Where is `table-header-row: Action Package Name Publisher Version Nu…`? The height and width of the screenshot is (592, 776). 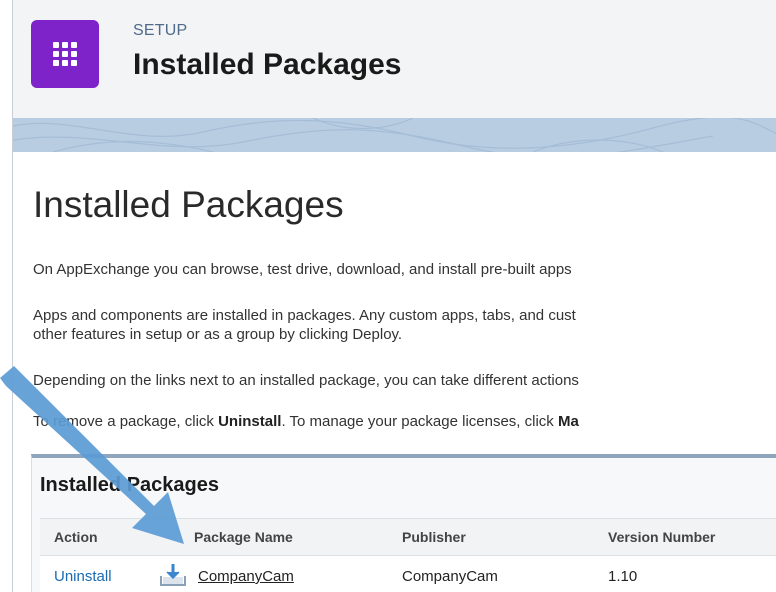
table-header-row: Action Package Name Publisher Version Nu… is located at coordinates (408, 537).